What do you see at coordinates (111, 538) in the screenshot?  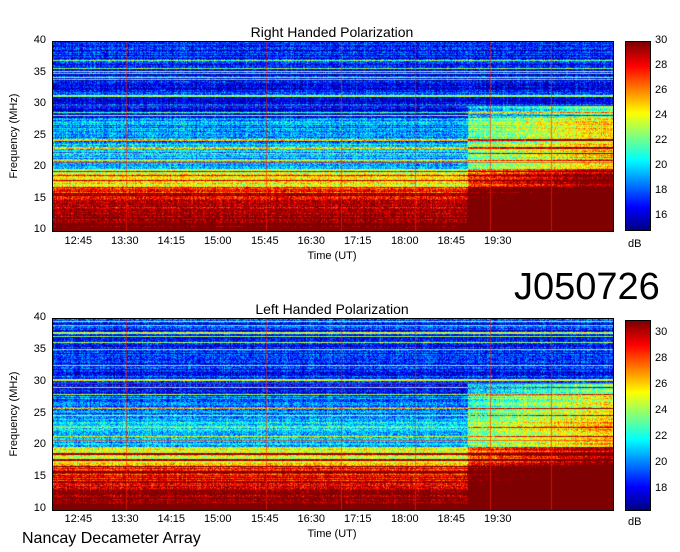 I see `footer-label: Nancay Decameter Array` at bounding box center [111, 538].